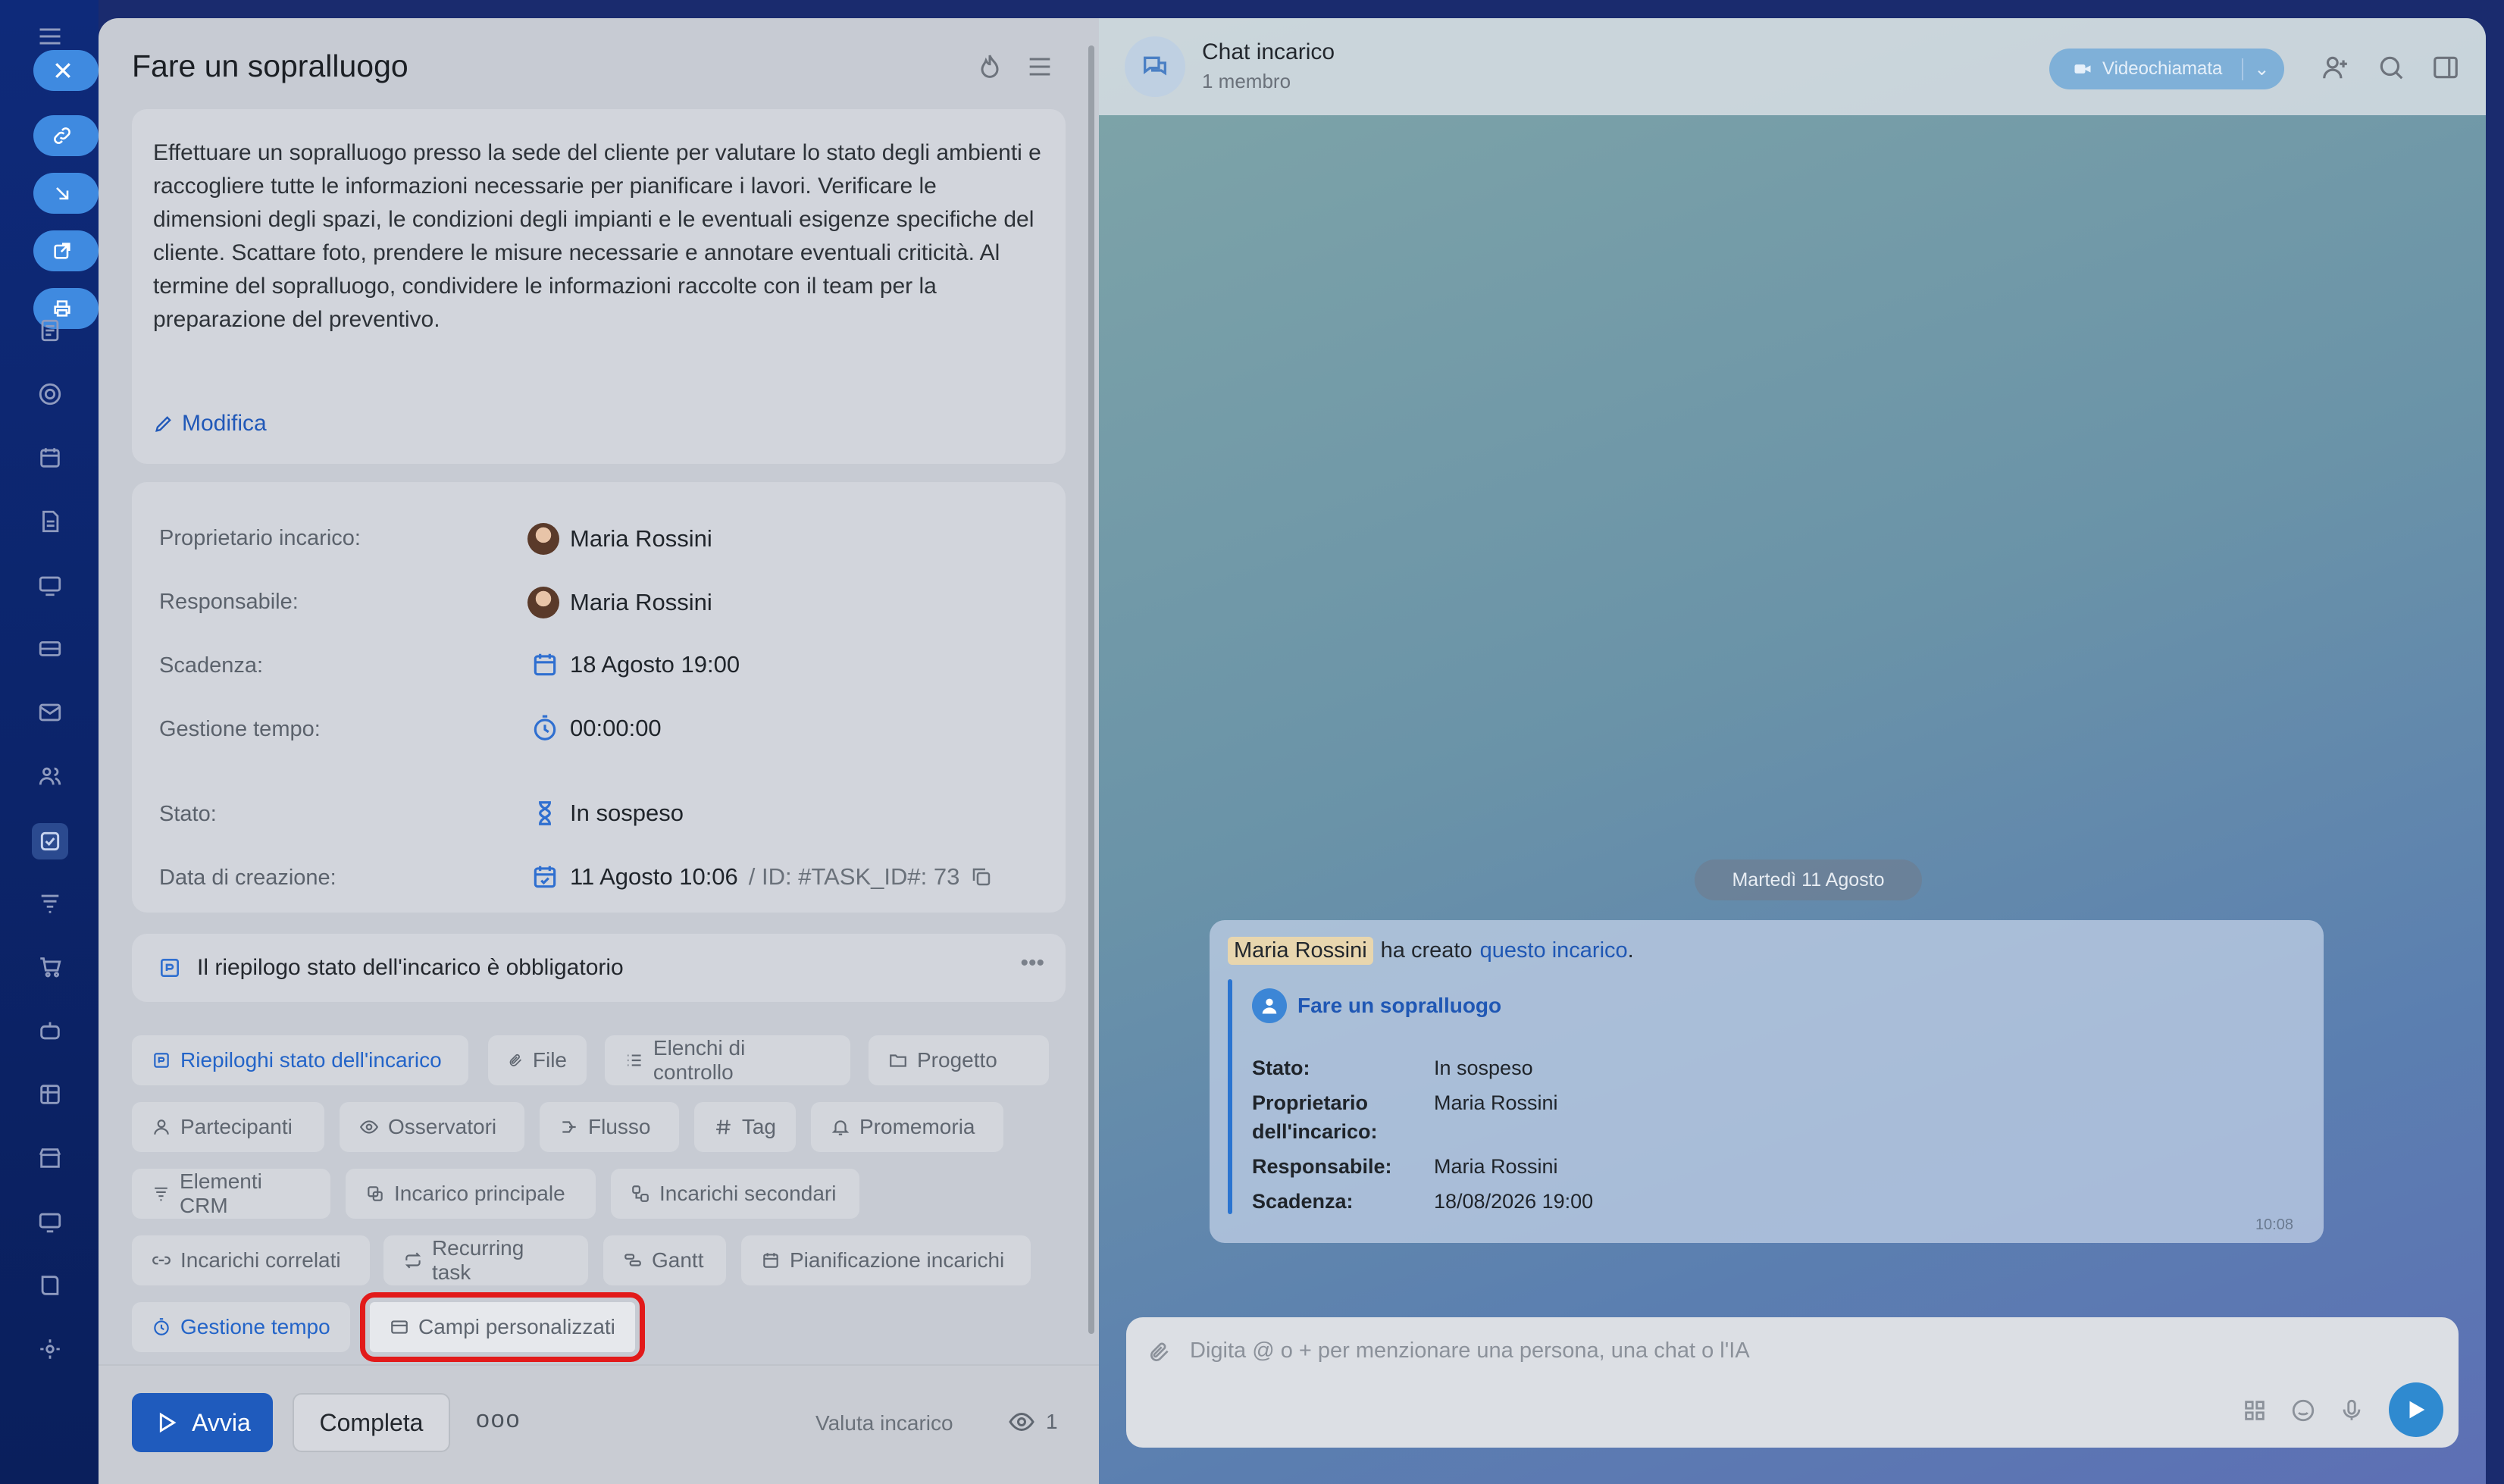  What do you see at coordinates (49, 742) in the screenshot?
I see `app-sidebar` at bounding box center [49, 742].